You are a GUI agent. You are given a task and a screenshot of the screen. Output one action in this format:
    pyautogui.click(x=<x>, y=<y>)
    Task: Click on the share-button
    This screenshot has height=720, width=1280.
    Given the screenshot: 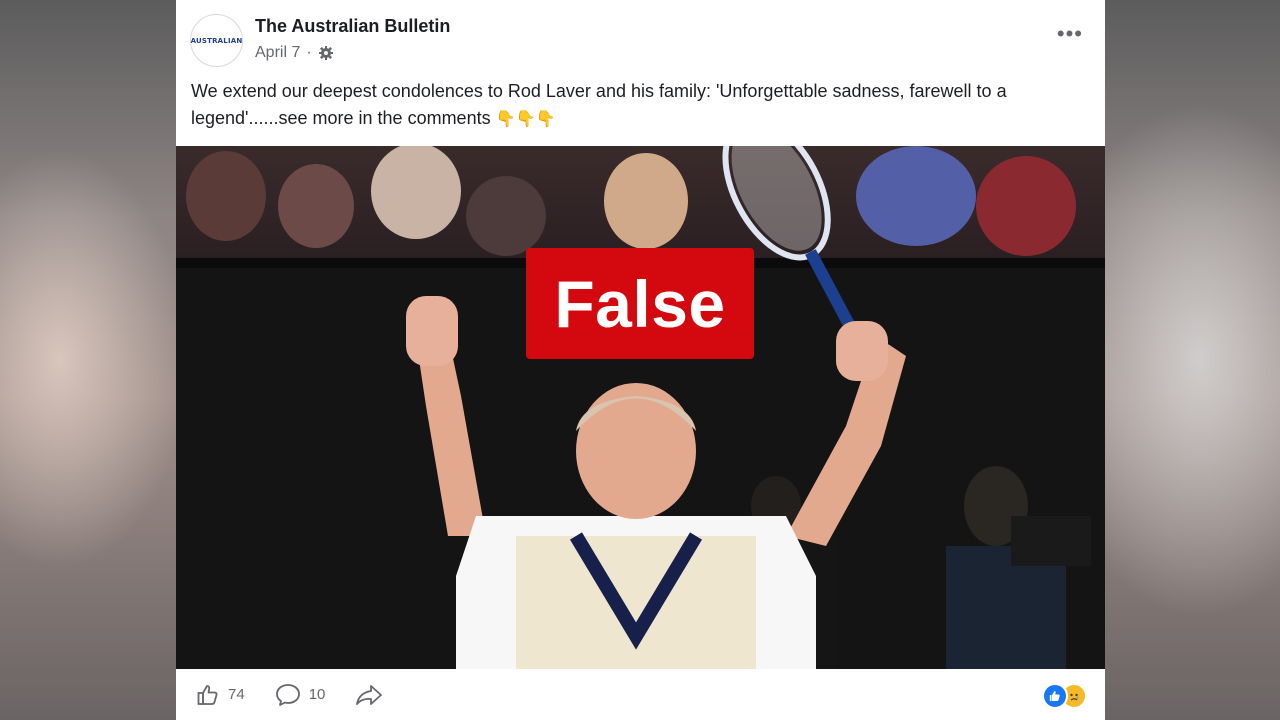 What is the action you would take?
    pyautogui.click(x=369, y=695)
    